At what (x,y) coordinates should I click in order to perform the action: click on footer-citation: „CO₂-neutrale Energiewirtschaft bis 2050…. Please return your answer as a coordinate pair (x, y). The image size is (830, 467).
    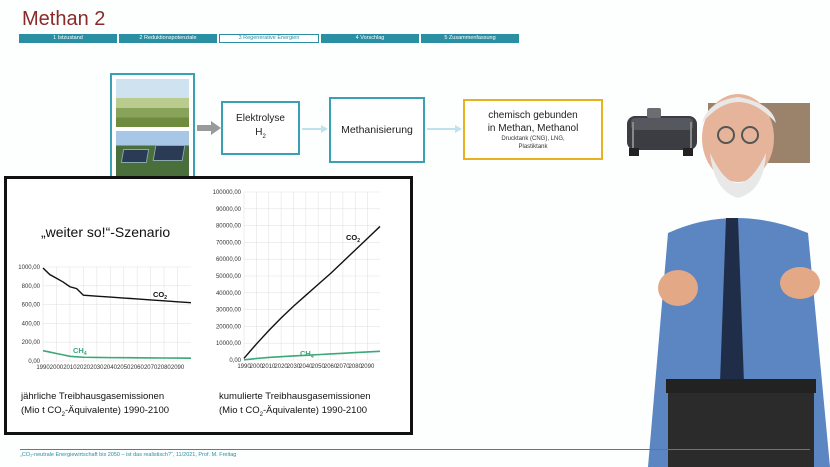
    Looking at the image, I should click on (128, 455).